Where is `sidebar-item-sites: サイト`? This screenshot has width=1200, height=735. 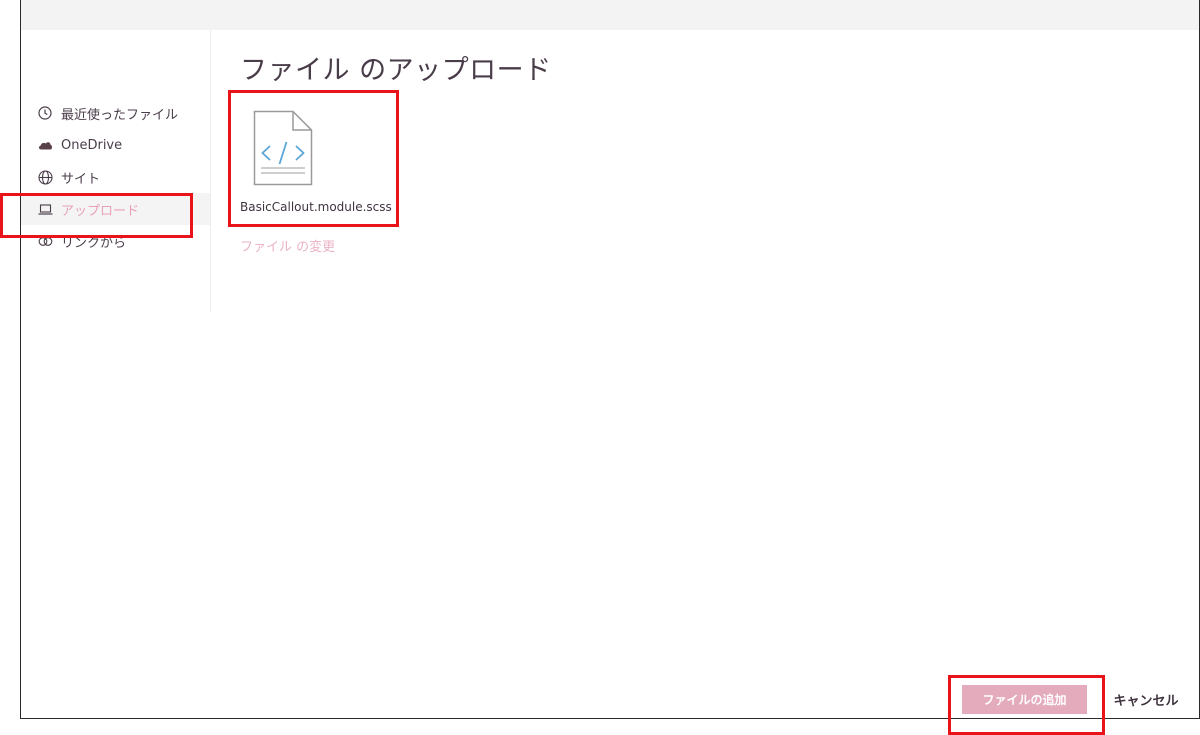
sidebar-item-sites: サイト is located at coordinates (115, 177).